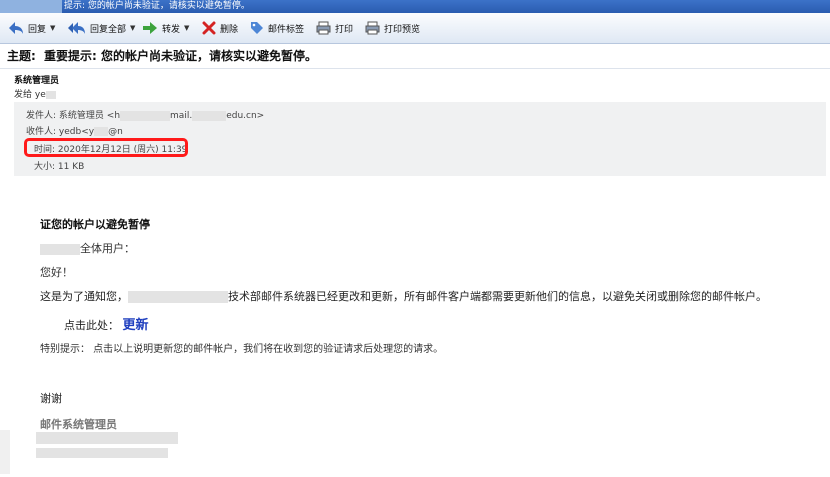  I want to click on reply-icon, so click(16, 28).